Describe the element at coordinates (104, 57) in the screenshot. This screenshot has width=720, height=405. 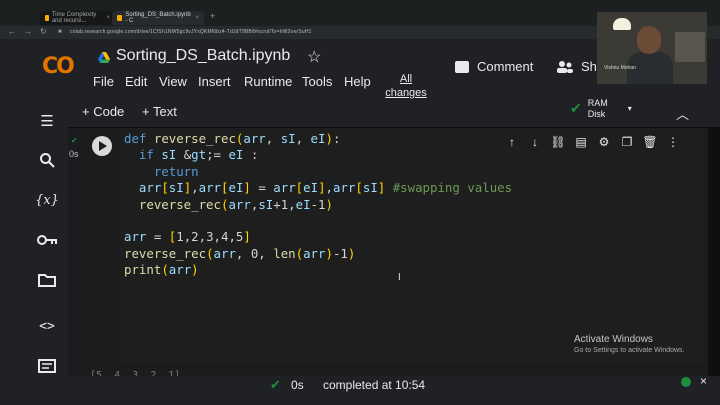
I see `drive-icon` at that location.